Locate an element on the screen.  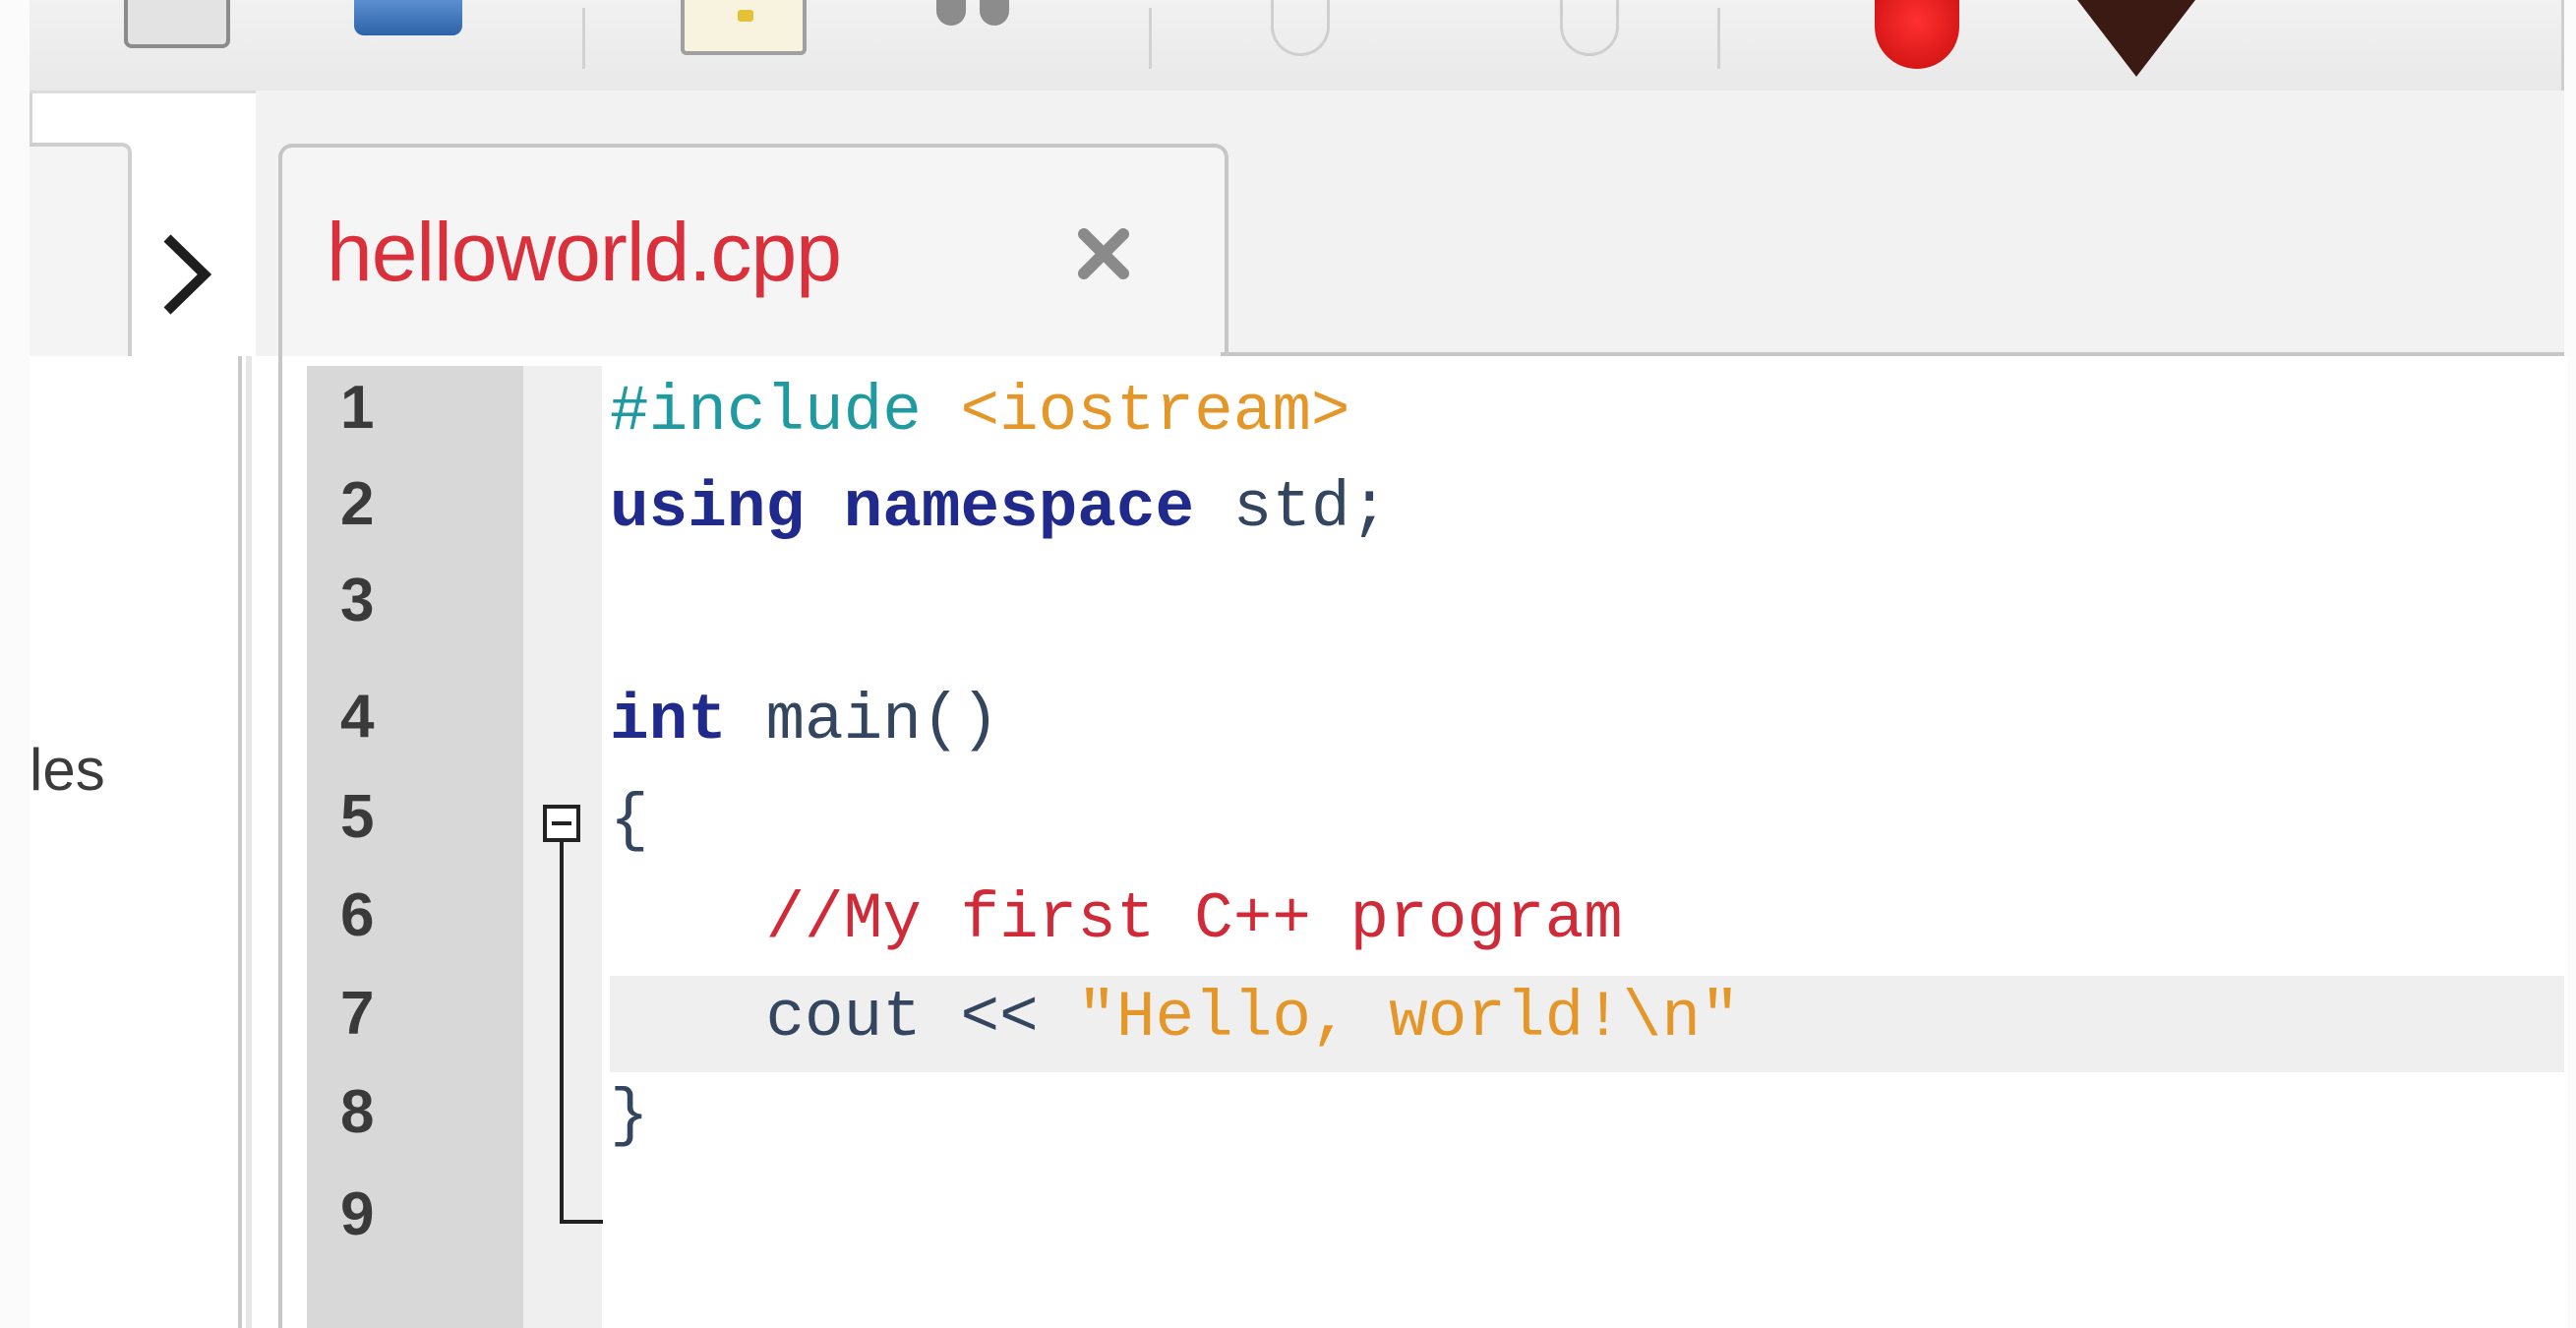
brace: } is located at coordinates (630, 1116).